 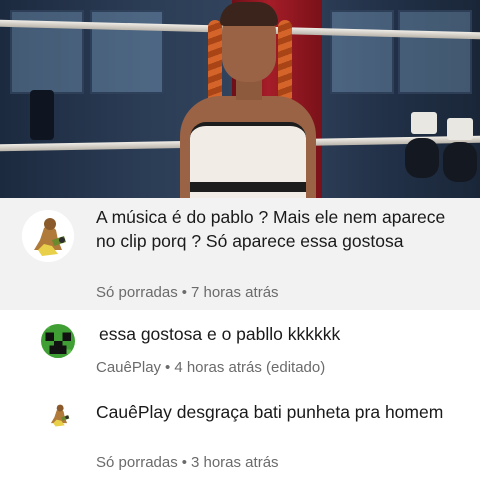 I want to click on comment-time: 3 horas atrás, so click(x=234, y=462).